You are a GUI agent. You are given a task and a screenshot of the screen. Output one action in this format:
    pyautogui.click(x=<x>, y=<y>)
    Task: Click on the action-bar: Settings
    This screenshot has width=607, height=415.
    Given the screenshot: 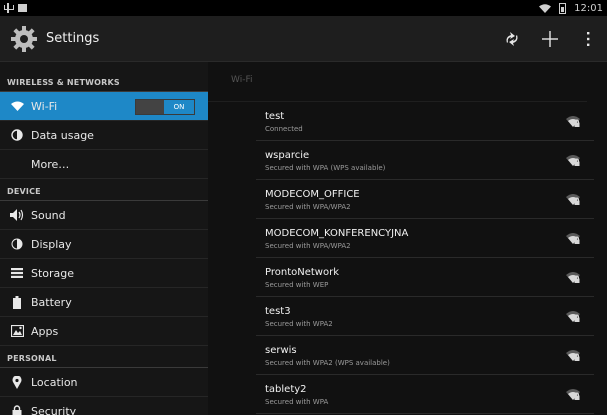 What is the action you would take?
    pyautogui.click(x=303, y=39)
    